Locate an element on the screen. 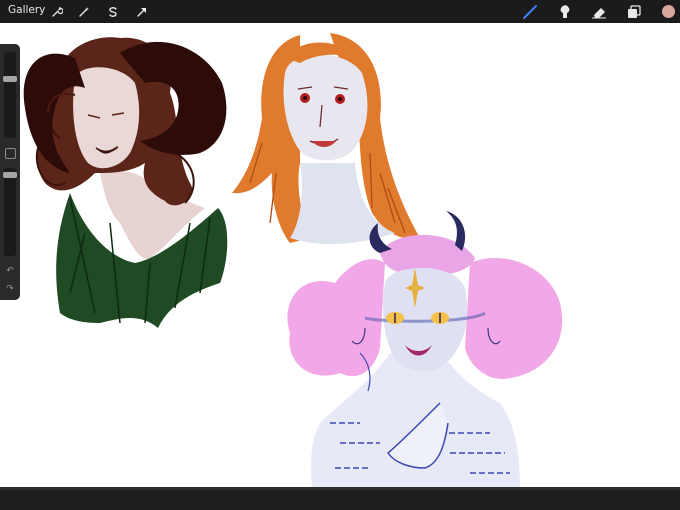 The width and height of the screenshot is (680, 510). wrench-icon is located at coordinates (57, 11).